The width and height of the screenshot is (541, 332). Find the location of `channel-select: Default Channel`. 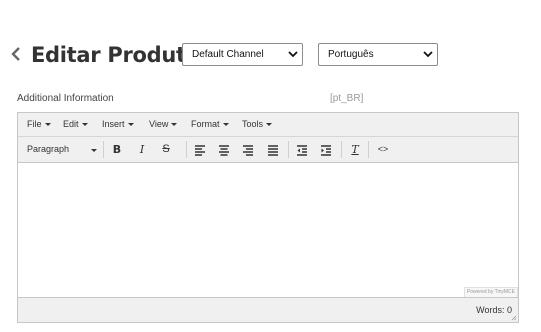

channel-select: Default Channel is located at coordinates (242, 54).